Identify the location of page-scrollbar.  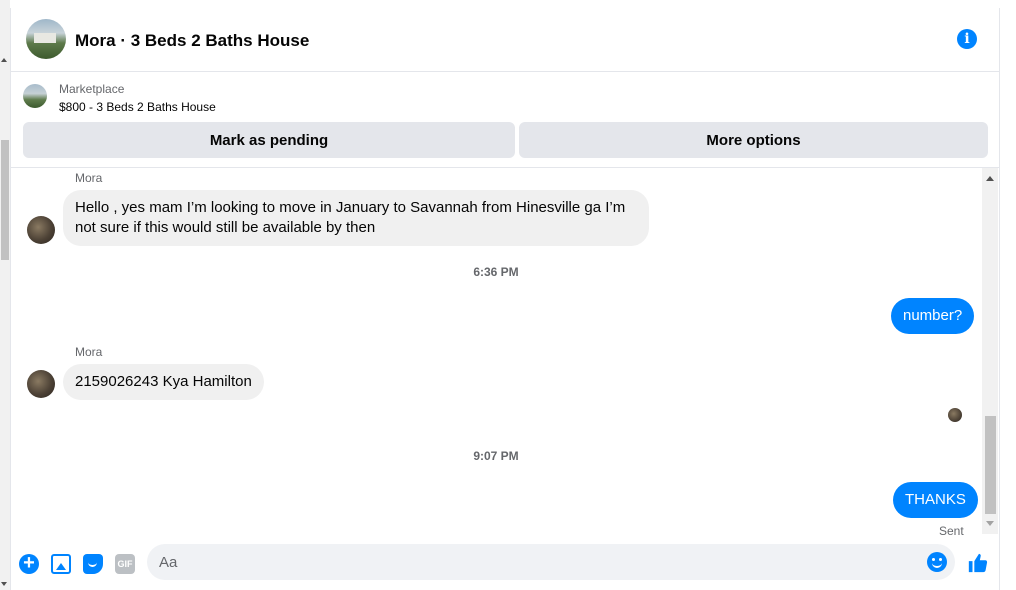
(5, 295).